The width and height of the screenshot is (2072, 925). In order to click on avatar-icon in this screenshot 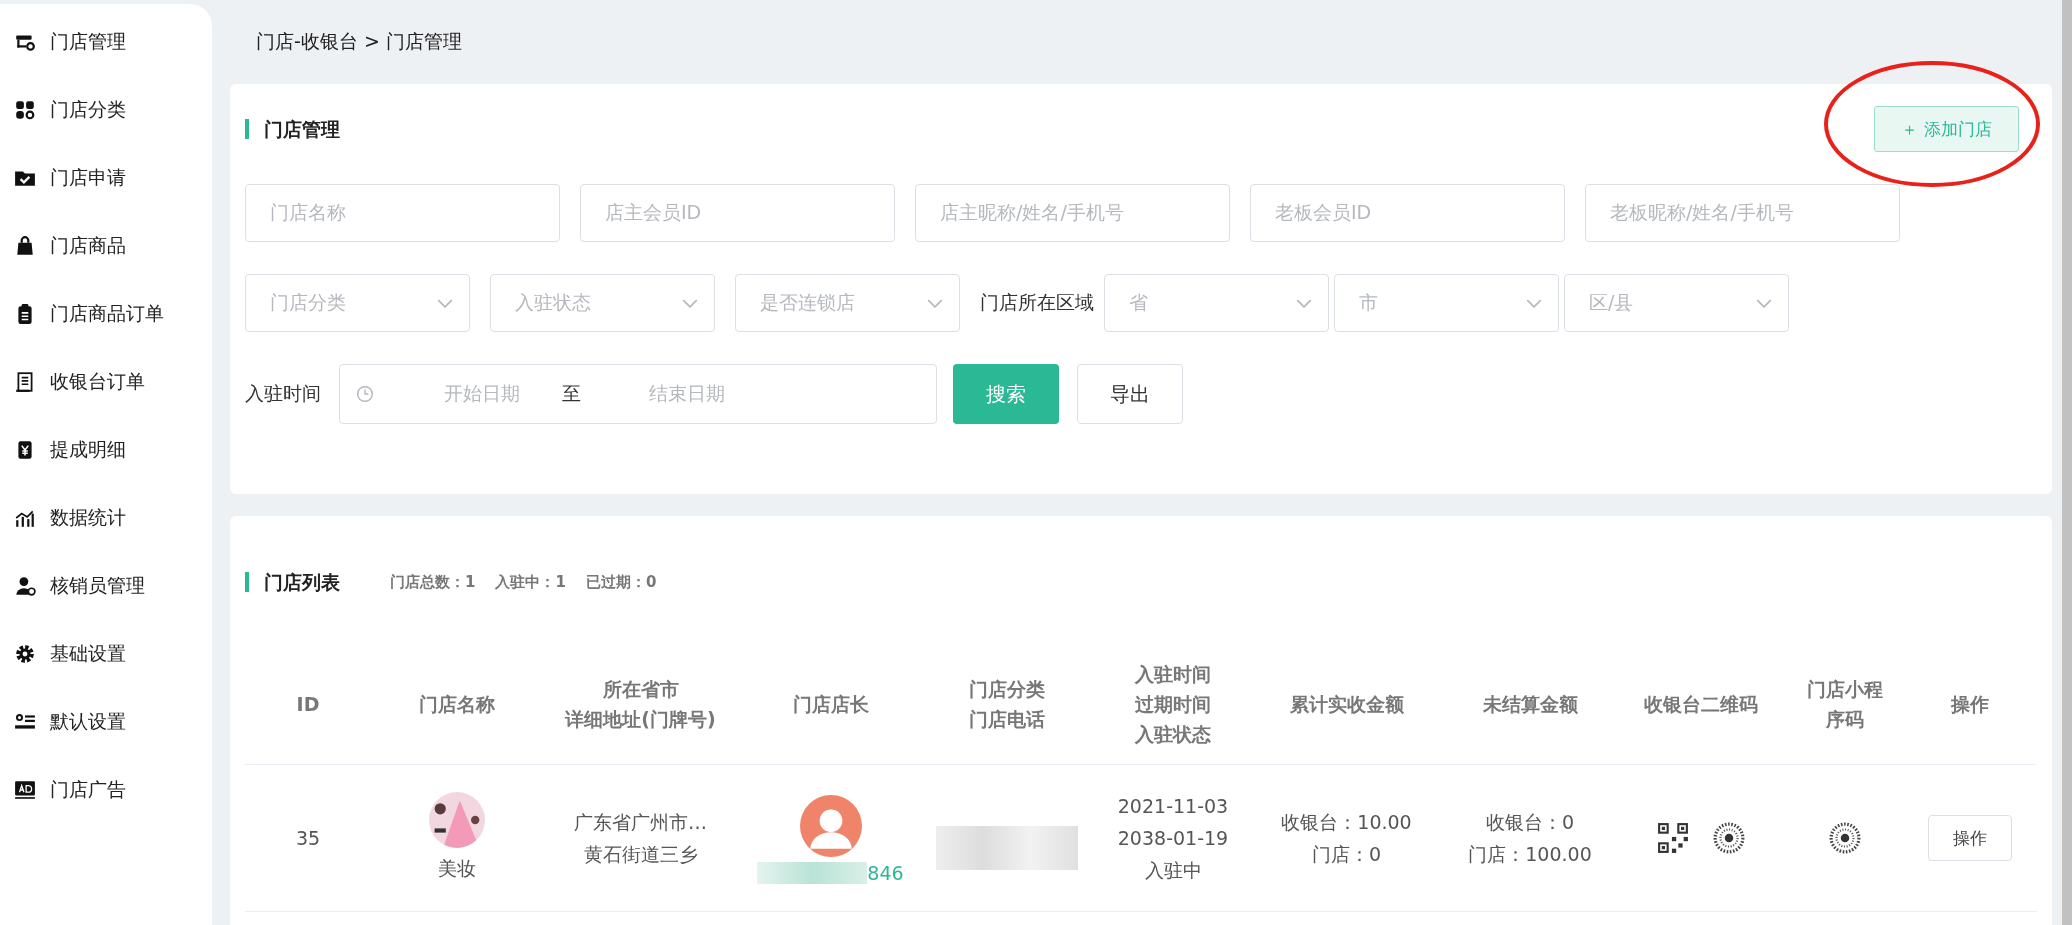, I will do `click(830, 826)`.